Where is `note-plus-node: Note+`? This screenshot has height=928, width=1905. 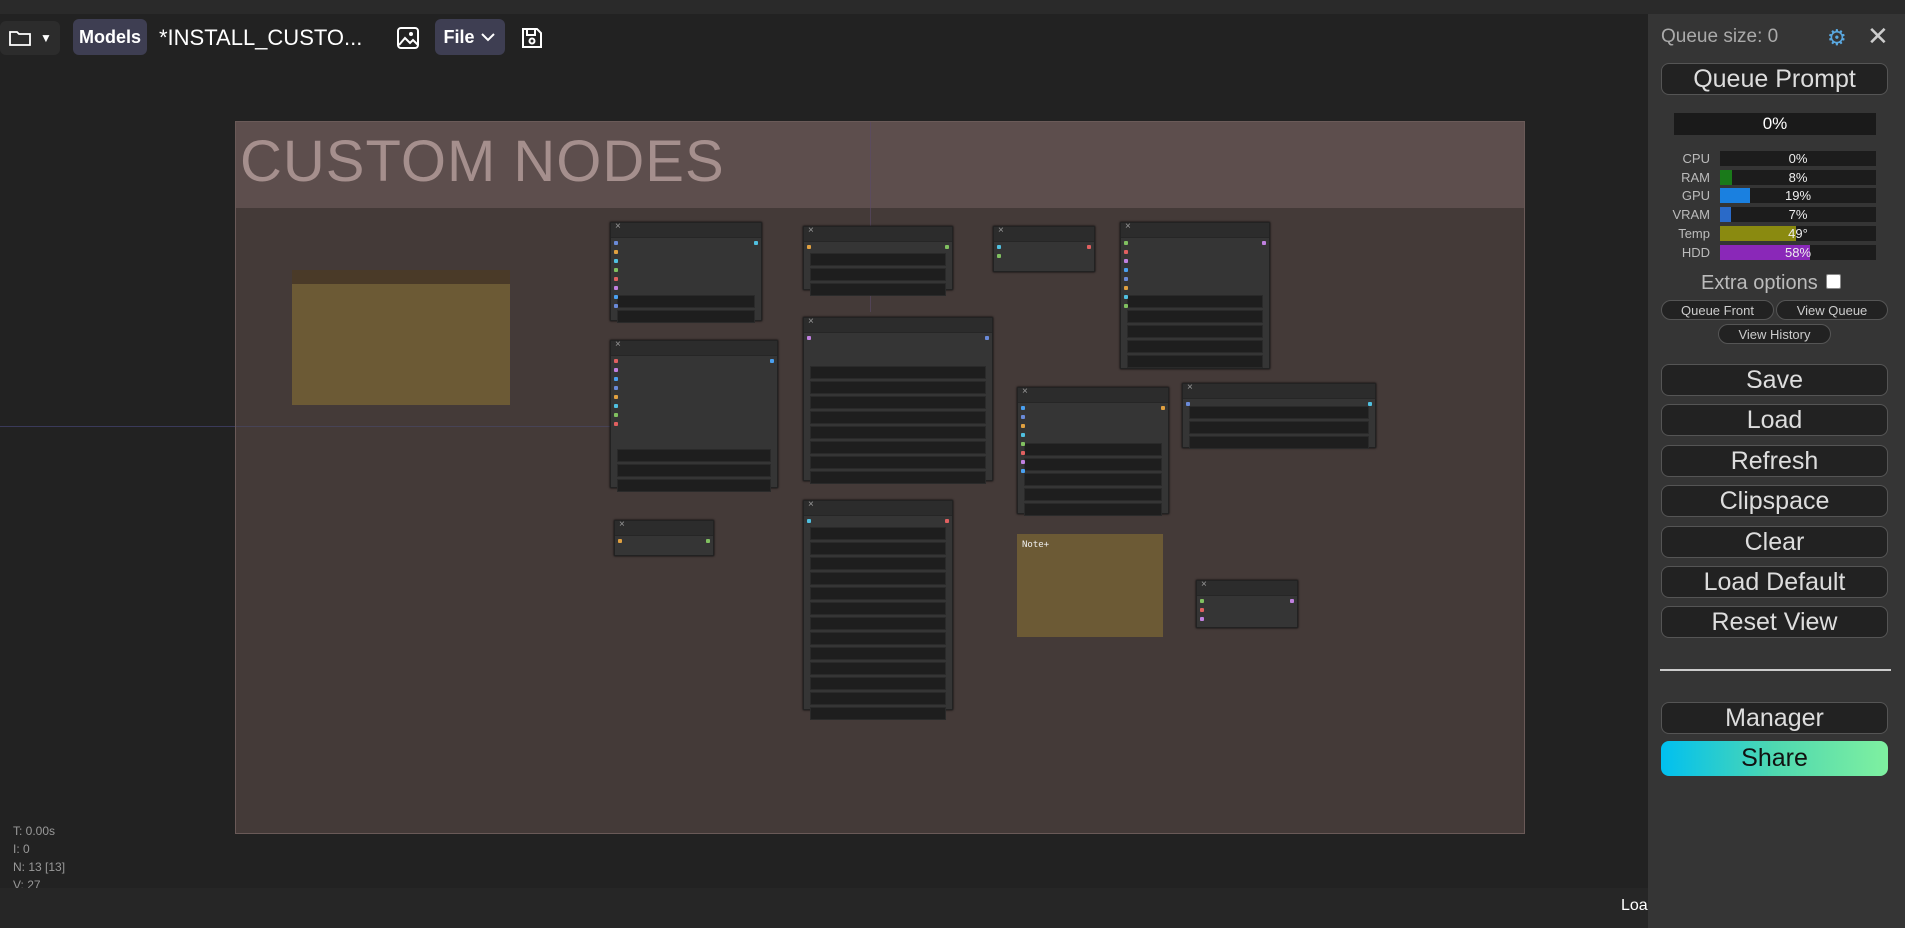
note-plus-node: Note+ is located at coordinates (1090, 585).